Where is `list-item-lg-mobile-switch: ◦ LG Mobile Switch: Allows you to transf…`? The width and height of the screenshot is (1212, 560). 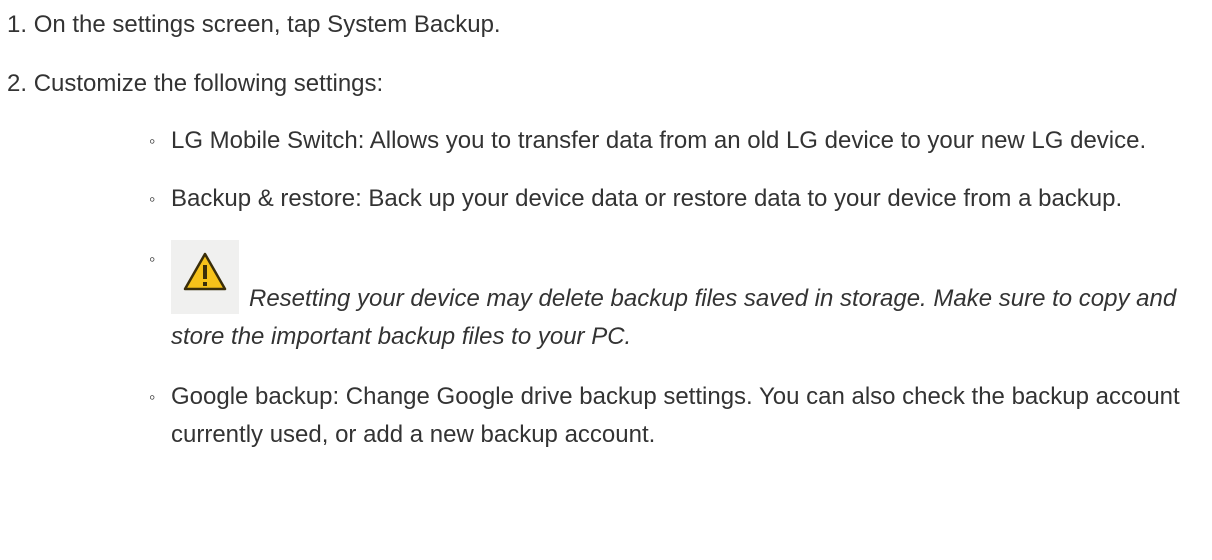
list-item-lg-mobile-switch: ◦ LG Mobile Switch: Allows you to transf… is located at coordinates (667, 141).